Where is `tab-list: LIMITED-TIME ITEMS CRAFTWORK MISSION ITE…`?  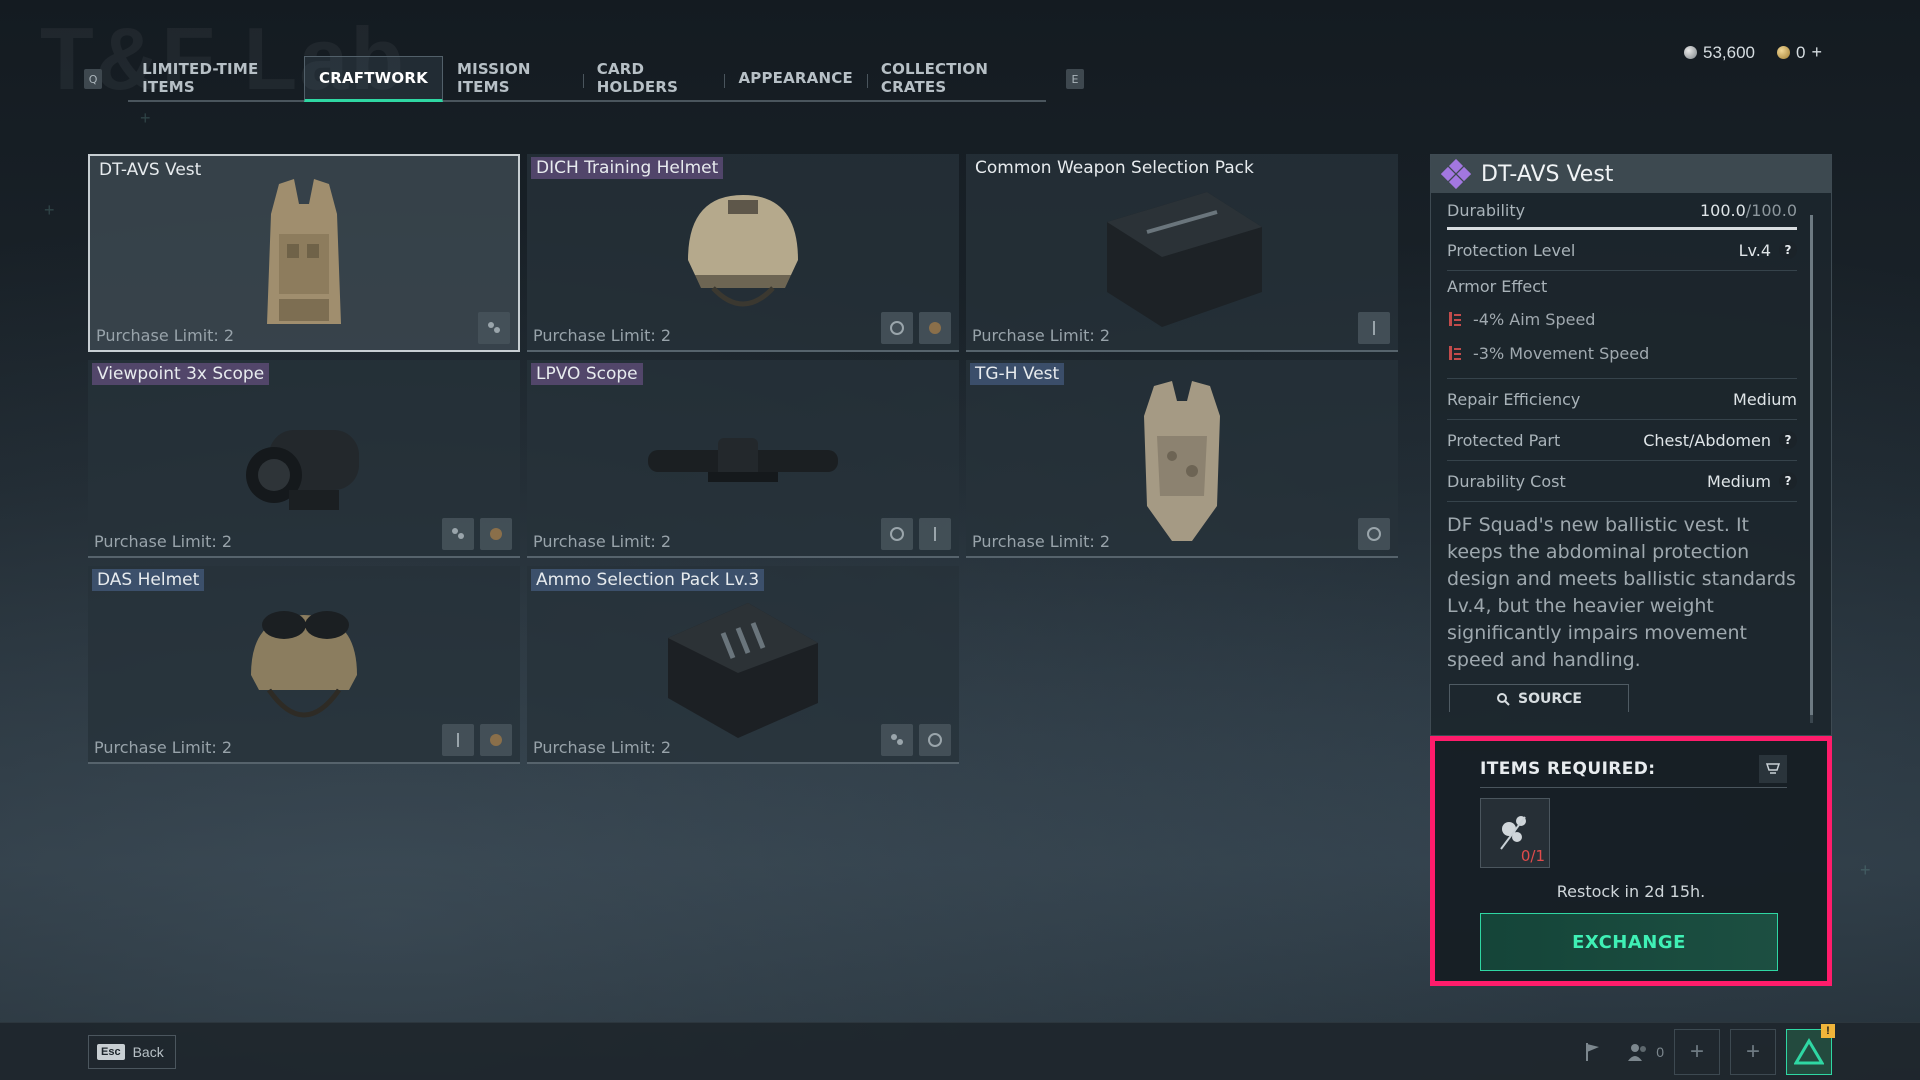 tab-list: LIMITED-TIME ITEMS CRAFTWORK MISSION ITE… is located at coordinates (587, 79).